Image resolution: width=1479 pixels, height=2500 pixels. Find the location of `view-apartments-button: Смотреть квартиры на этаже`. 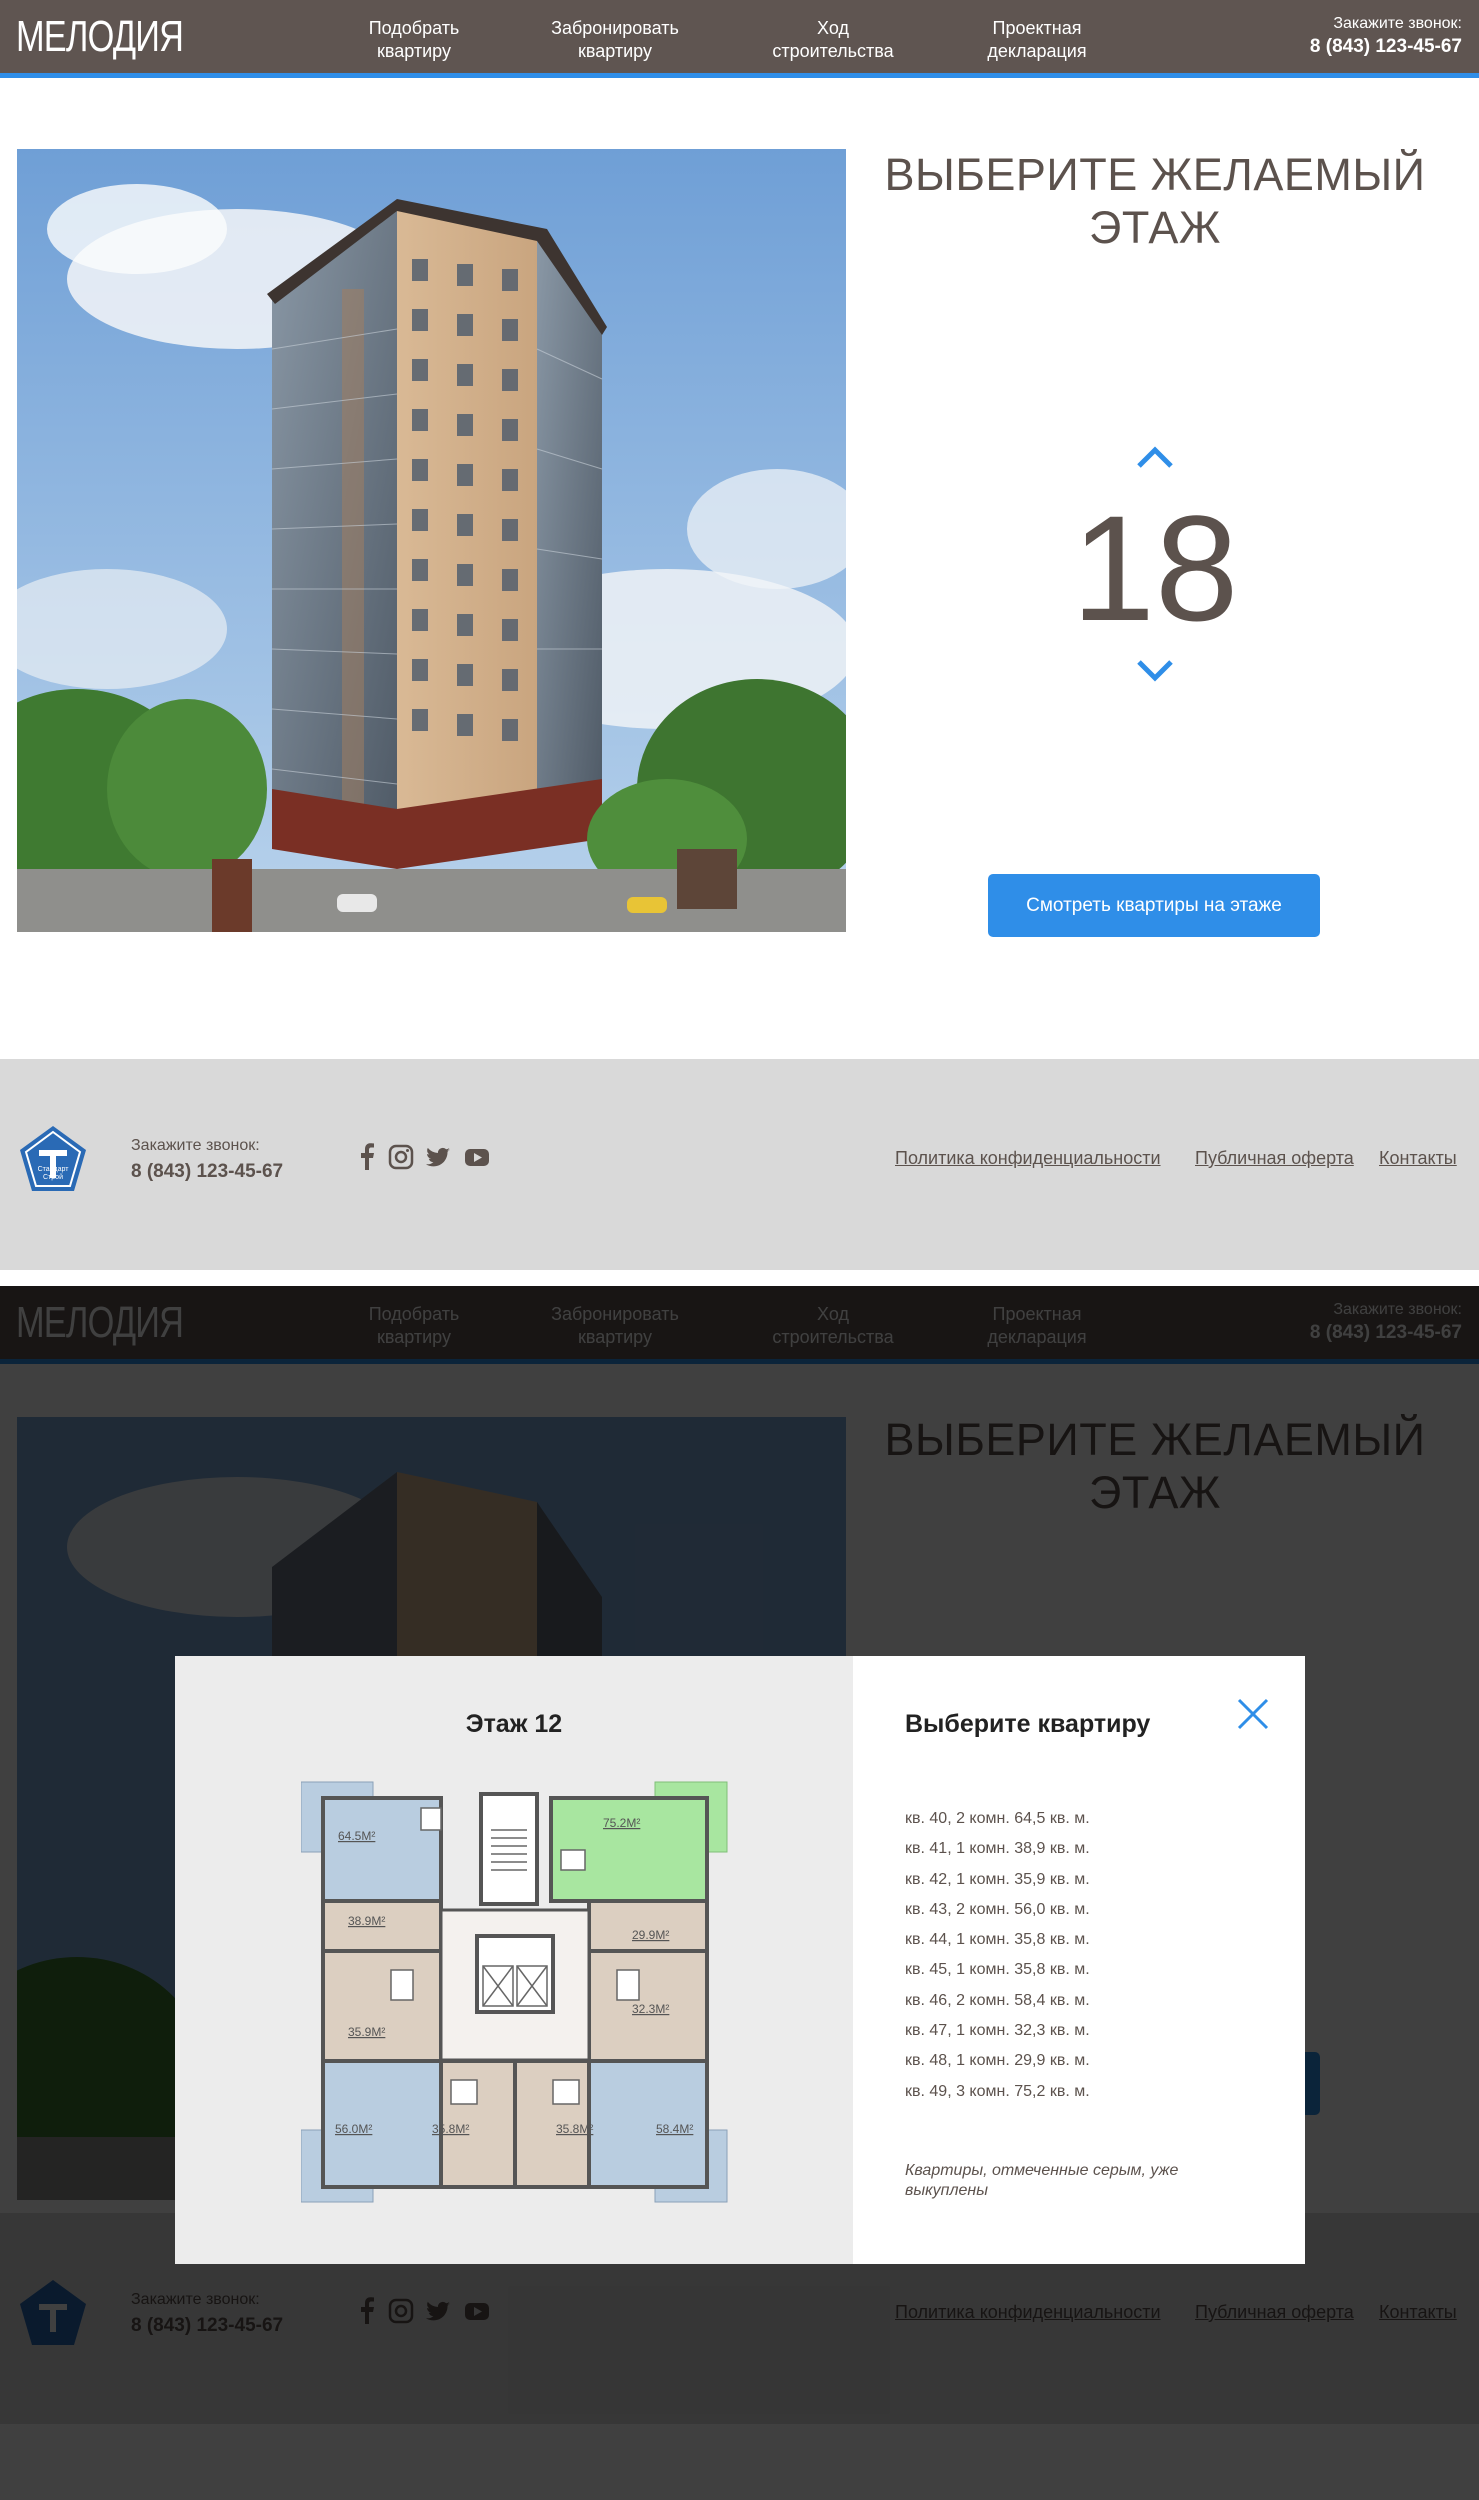

view-apartments-button: Смотреть квартиры на этаже is located at coordinates (1154, 905).